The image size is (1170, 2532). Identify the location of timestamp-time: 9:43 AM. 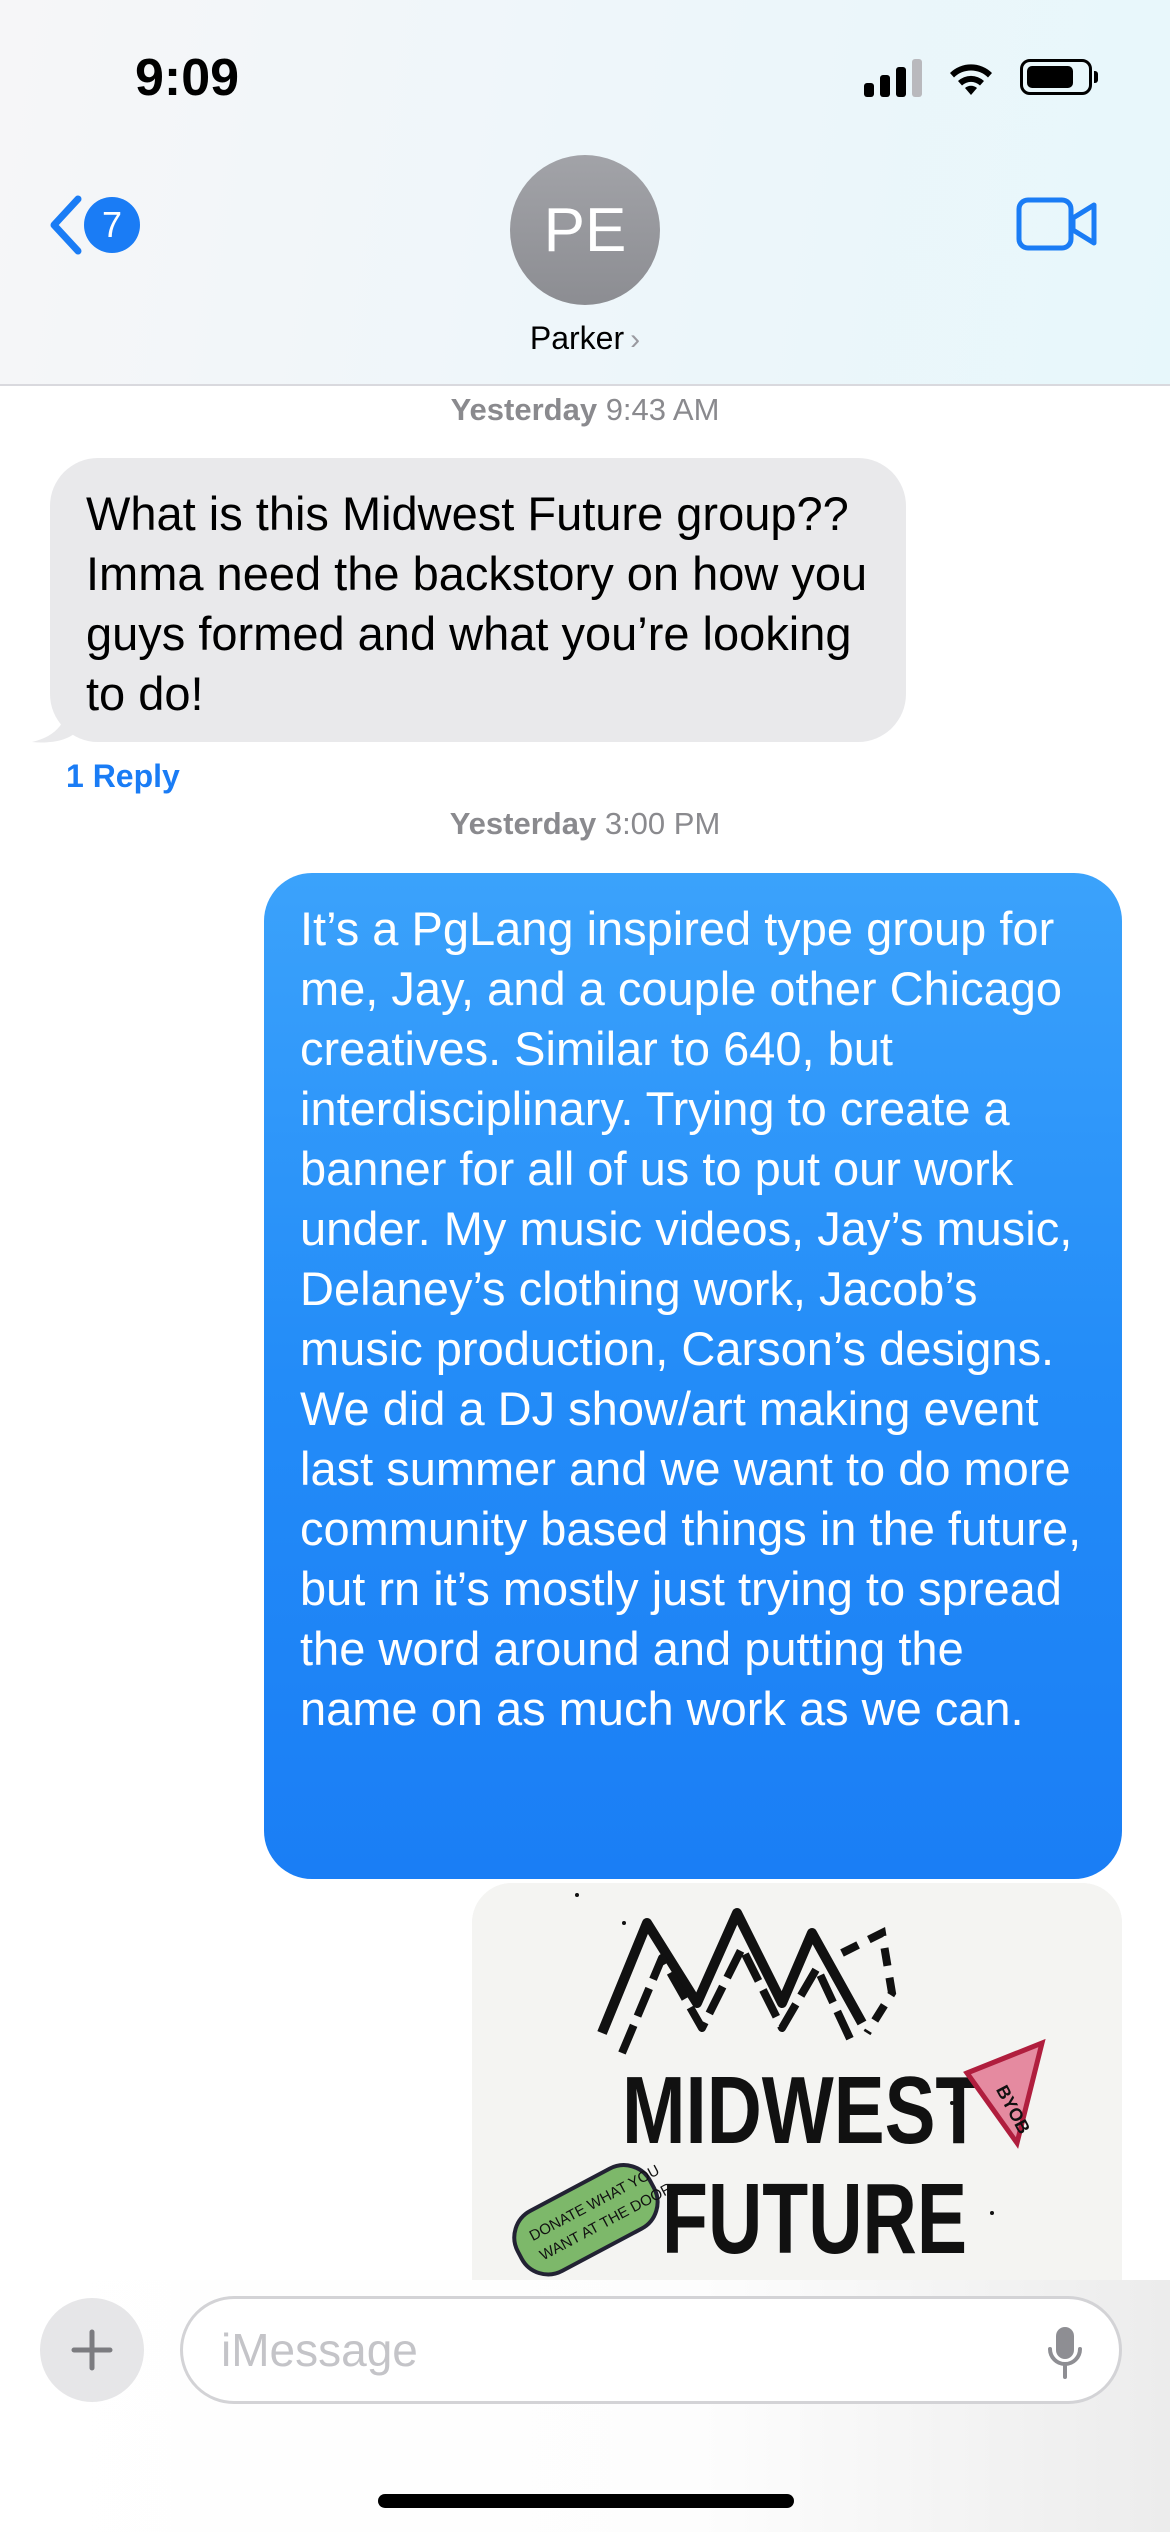
(662, 409).